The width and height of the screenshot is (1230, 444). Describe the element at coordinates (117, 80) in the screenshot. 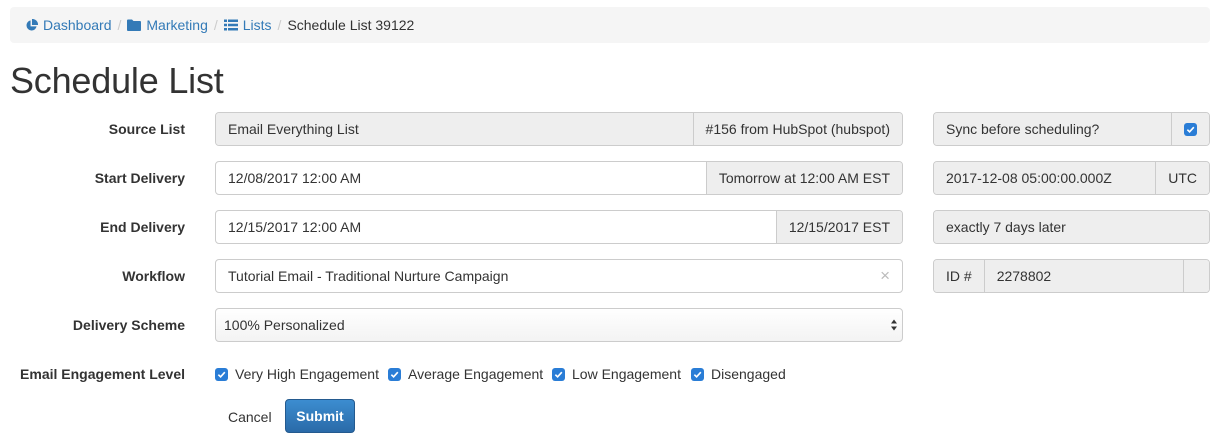

I see `page-title: Schedule List` at that location.